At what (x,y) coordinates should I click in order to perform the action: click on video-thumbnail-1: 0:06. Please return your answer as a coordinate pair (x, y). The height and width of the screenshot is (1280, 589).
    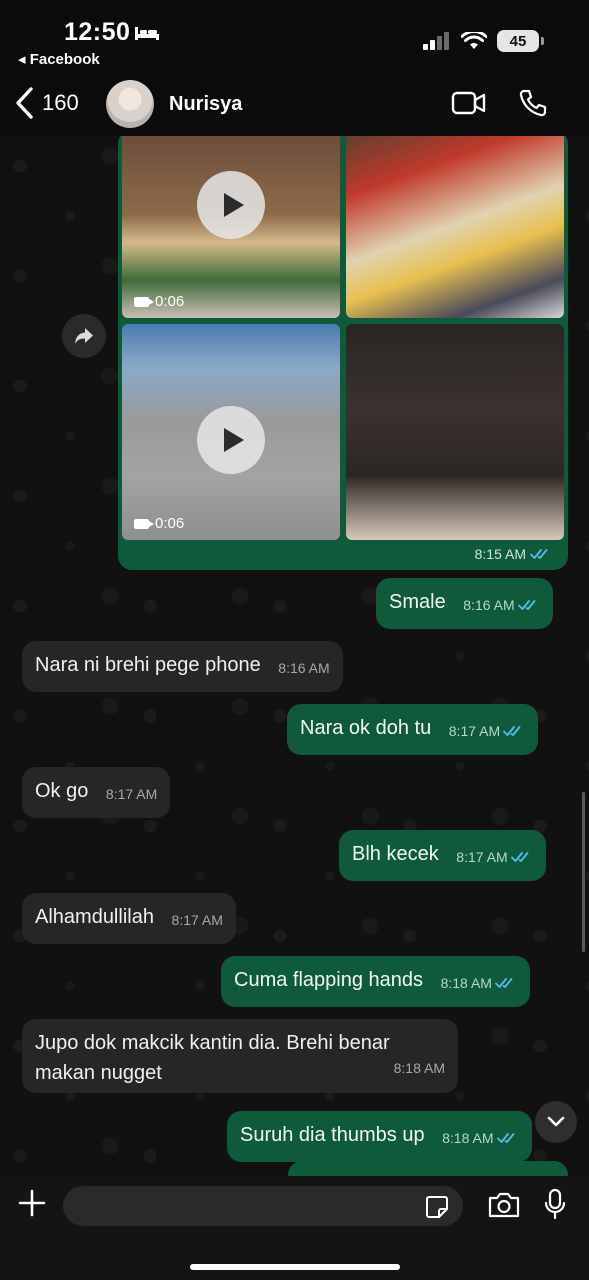
    Looking at the image, I should click on (231, 227).